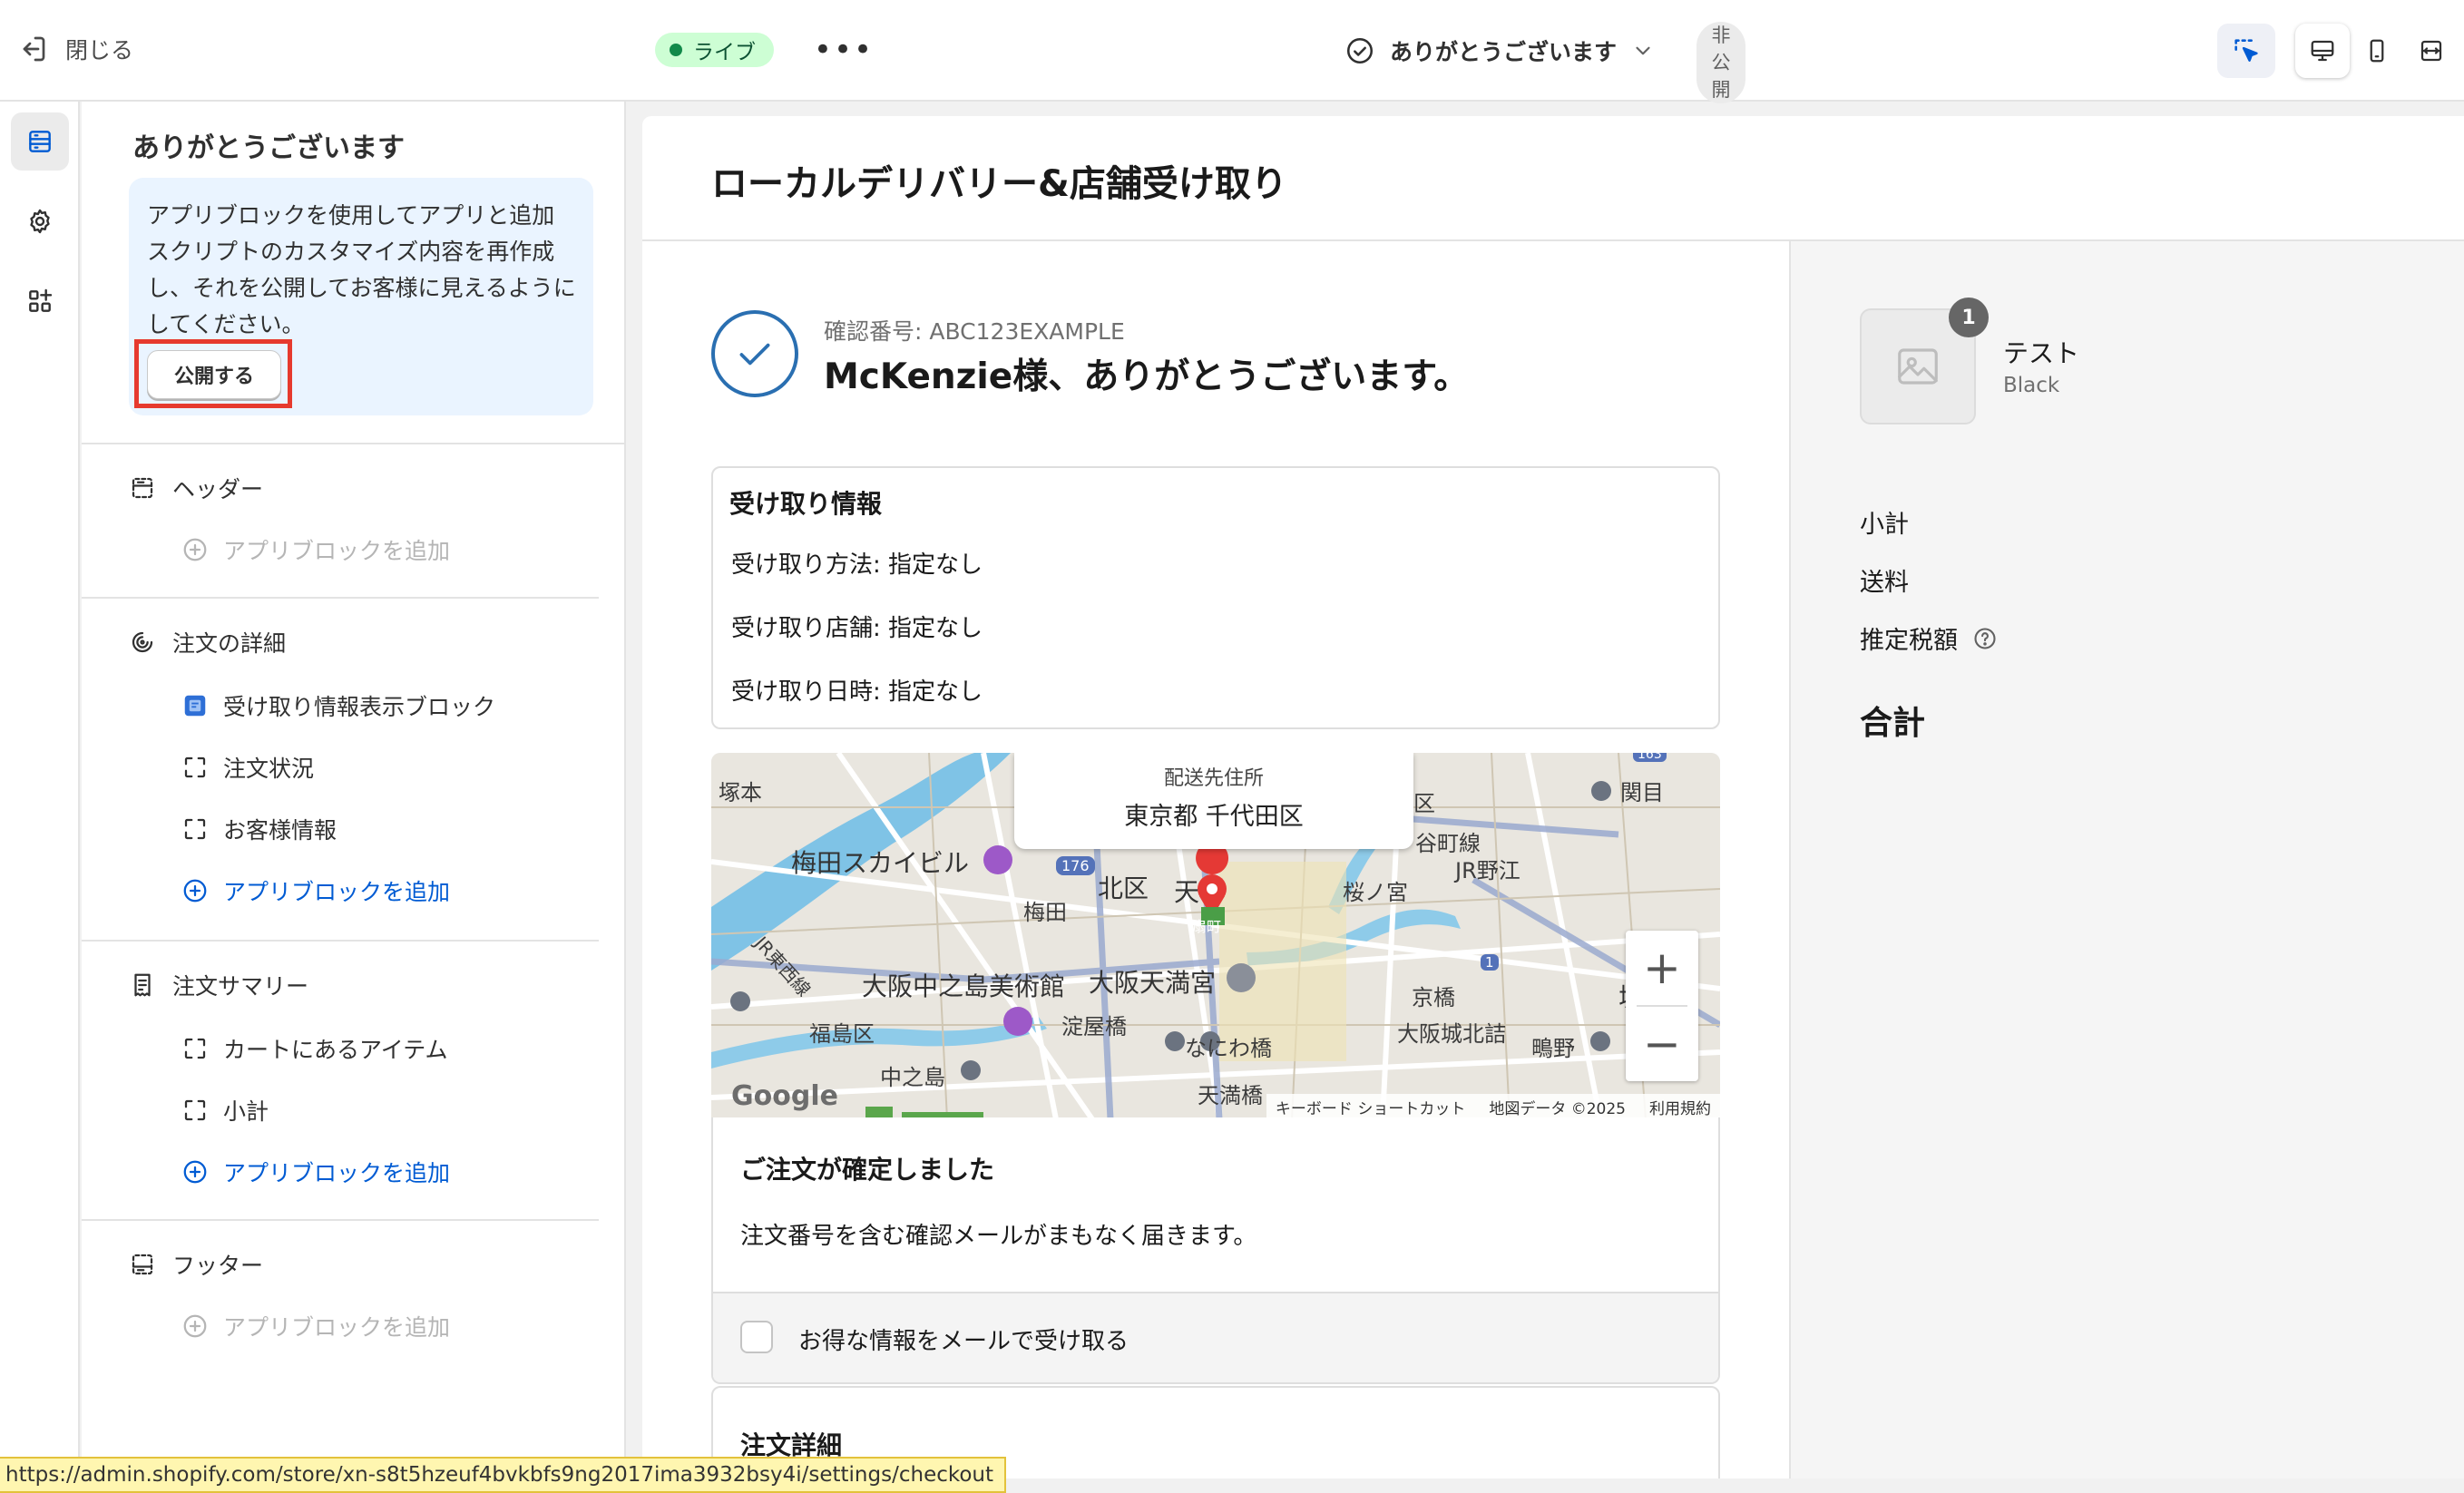 The image size is (2464, 1493). I want to click on pickup-datetime: 受け取り日時: 指定なし, so click(857, 692).